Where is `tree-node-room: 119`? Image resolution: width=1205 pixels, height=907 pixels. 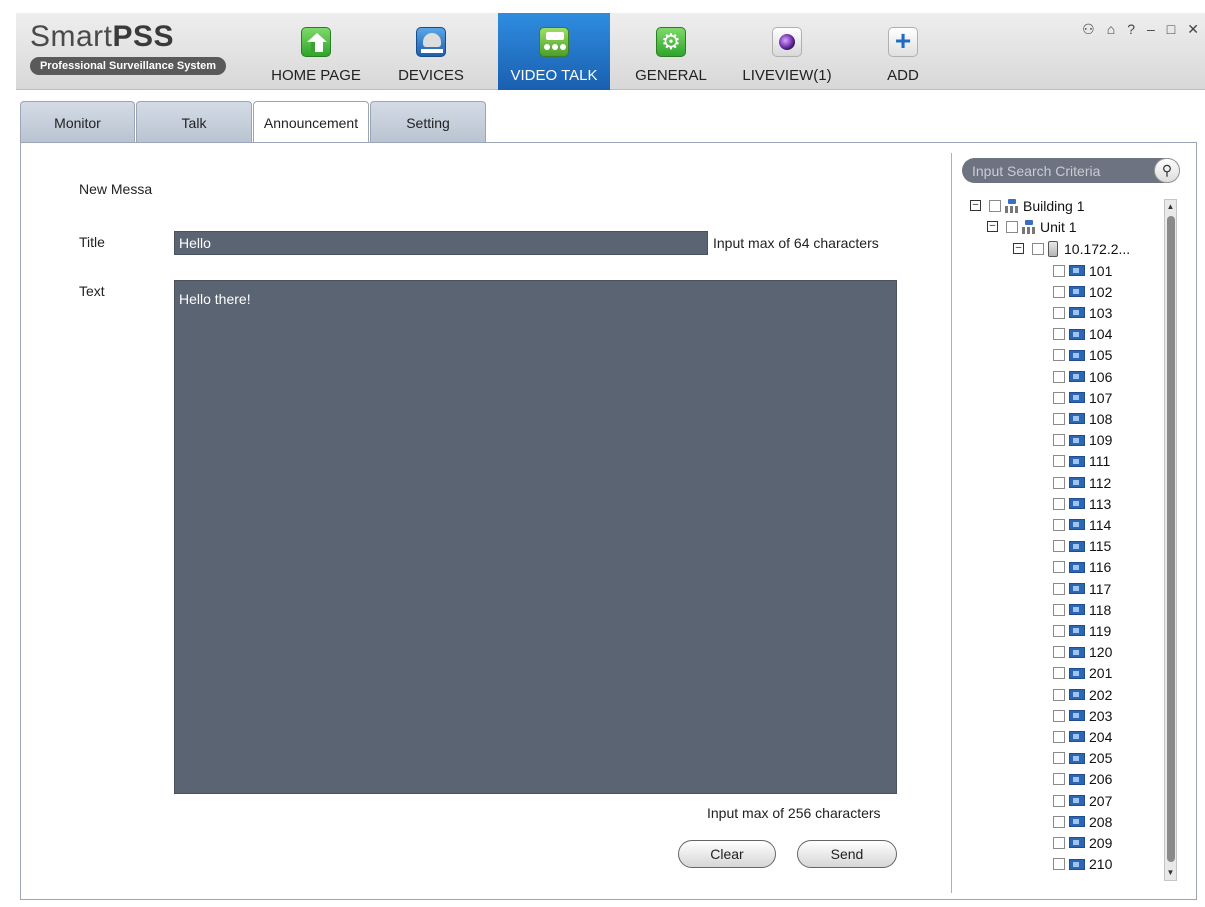
tree-node-room: 119 is located at coordinates (1082, 630).